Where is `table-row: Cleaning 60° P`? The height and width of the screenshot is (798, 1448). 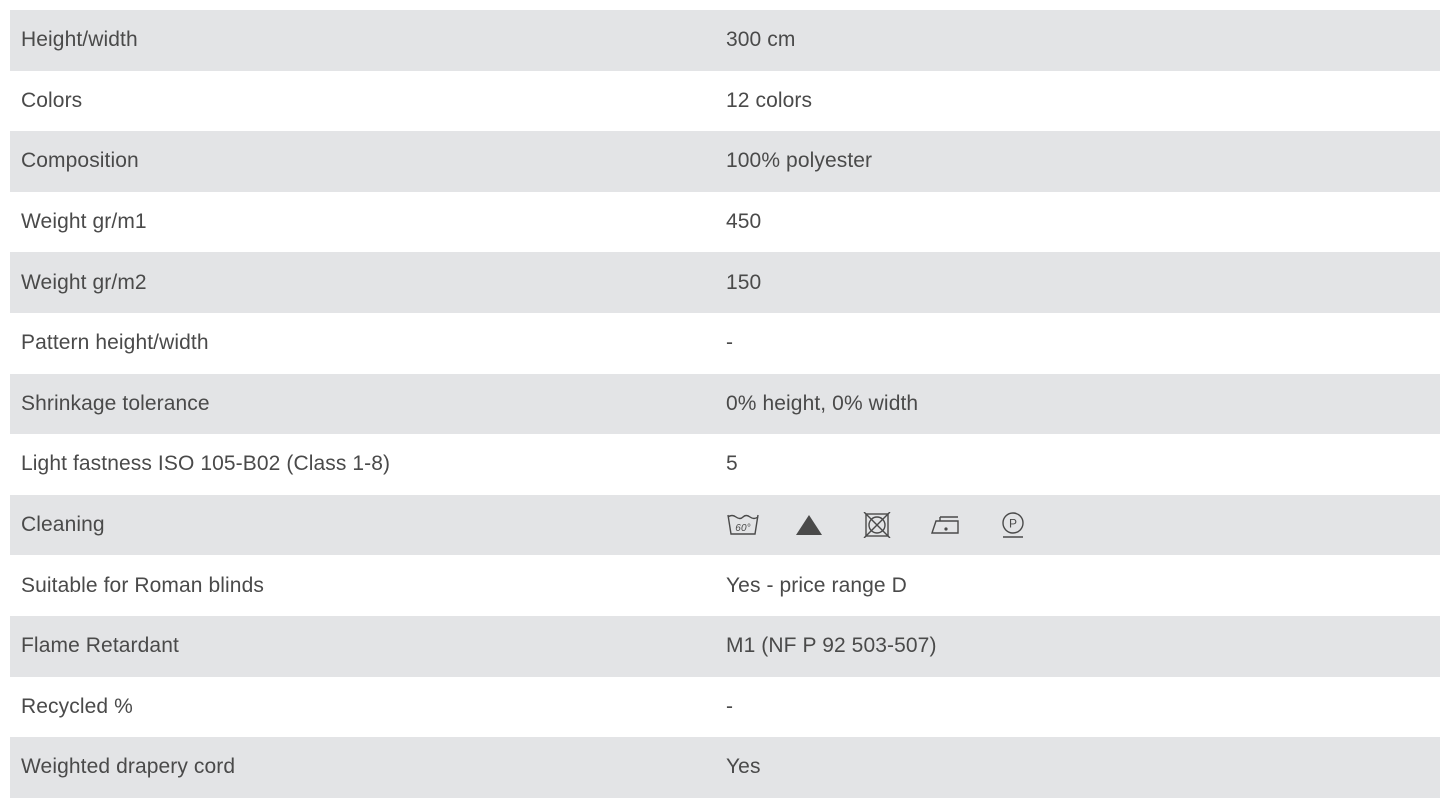 table-row: Cleaning 60° P is located at coordinates (725, 525).